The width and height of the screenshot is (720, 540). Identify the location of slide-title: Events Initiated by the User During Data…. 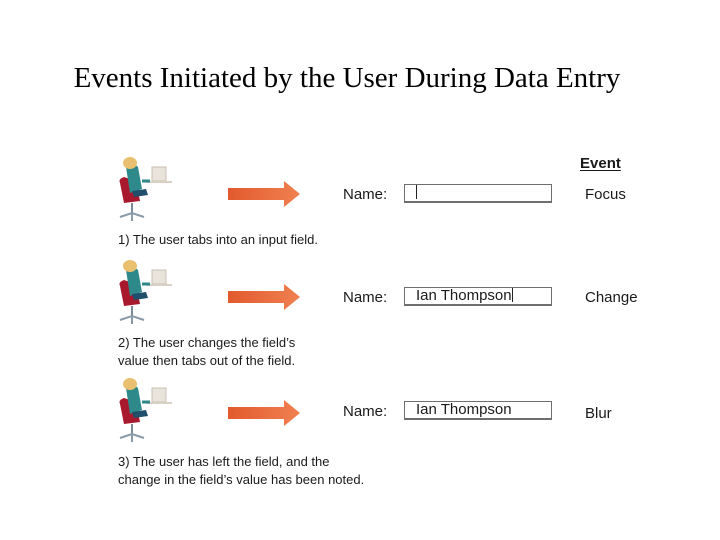
(347, 78).